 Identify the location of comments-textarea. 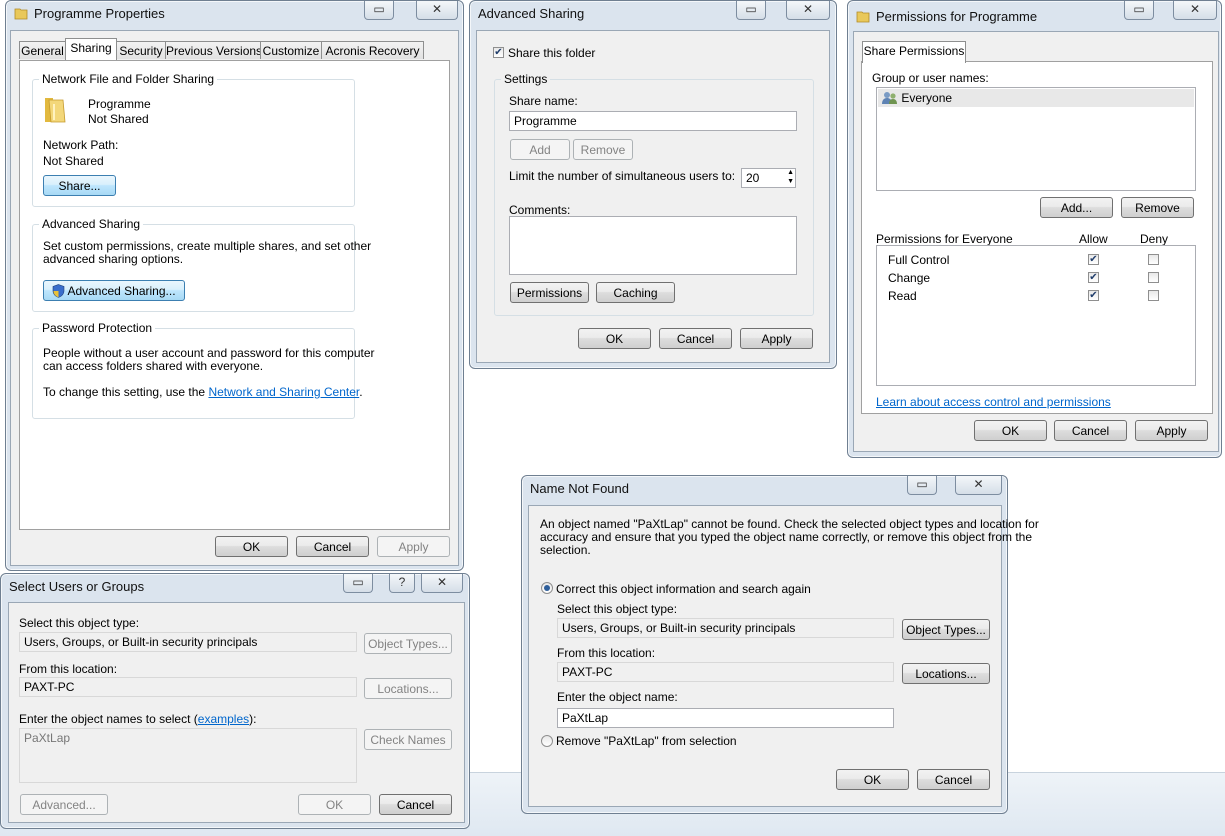
(653, 245).